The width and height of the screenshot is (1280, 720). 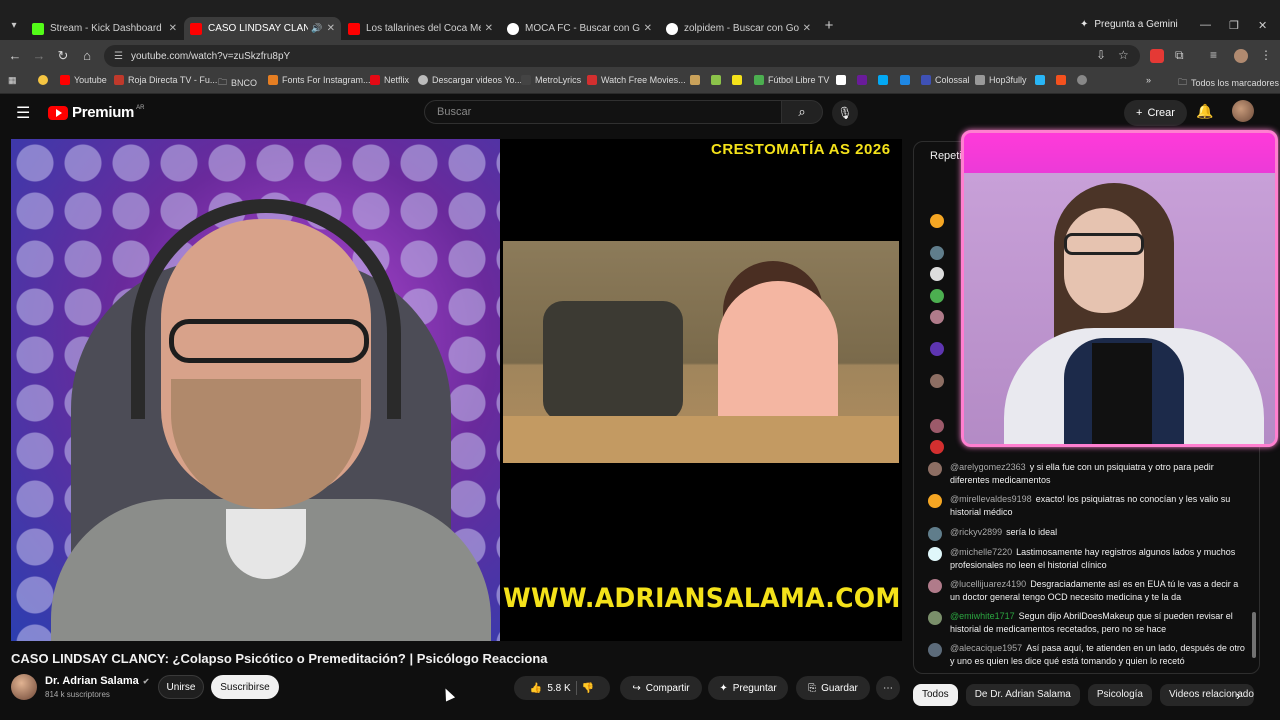 I want to click on more-actions-icon: ⋯, so click(x=888, y=688).